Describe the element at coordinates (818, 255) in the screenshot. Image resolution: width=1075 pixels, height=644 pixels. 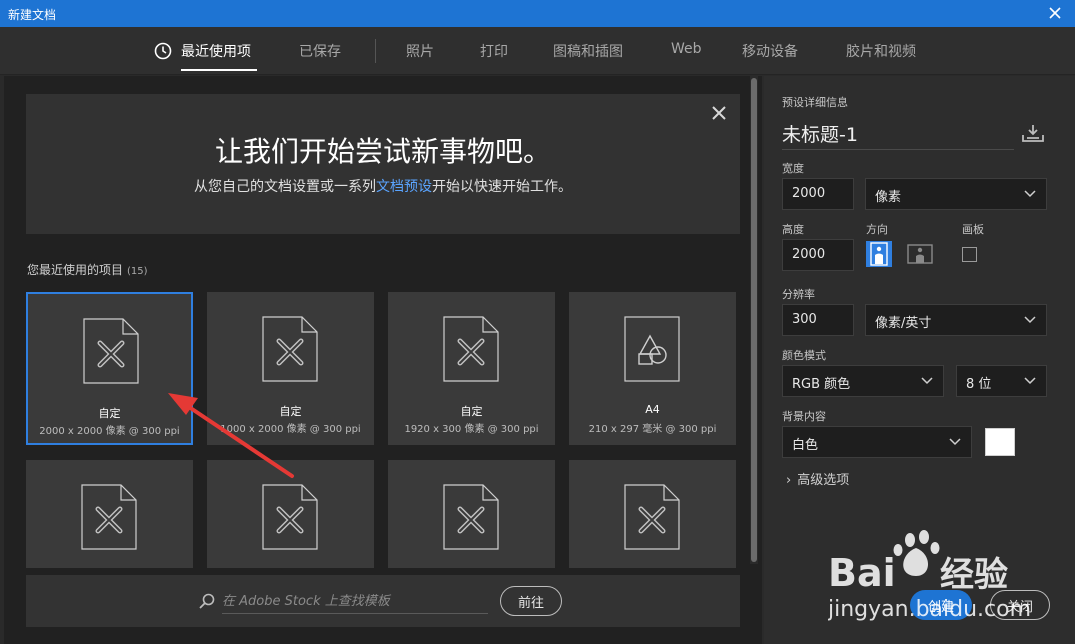
I see `height-input: 2000` at that location.